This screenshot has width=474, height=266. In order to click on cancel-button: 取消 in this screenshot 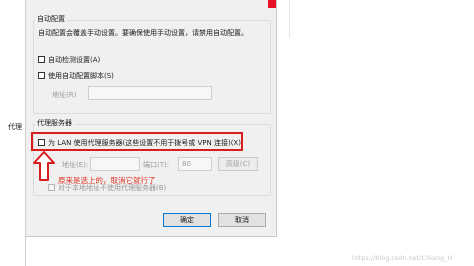, I will do `click(242, 220)`.